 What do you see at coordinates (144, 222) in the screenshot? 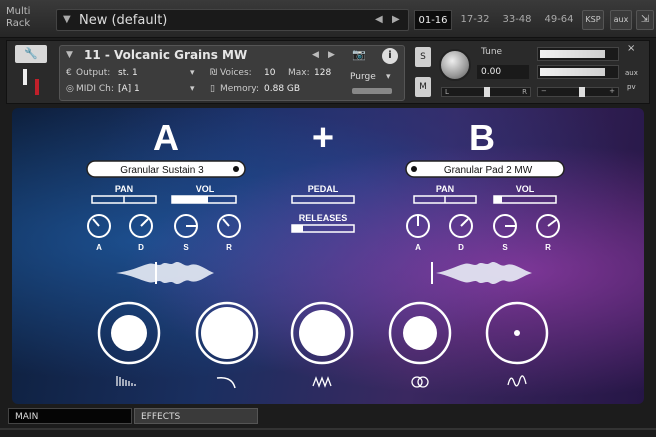
I see `layer-a-decay-pointer` at bounding box center [144, 222].